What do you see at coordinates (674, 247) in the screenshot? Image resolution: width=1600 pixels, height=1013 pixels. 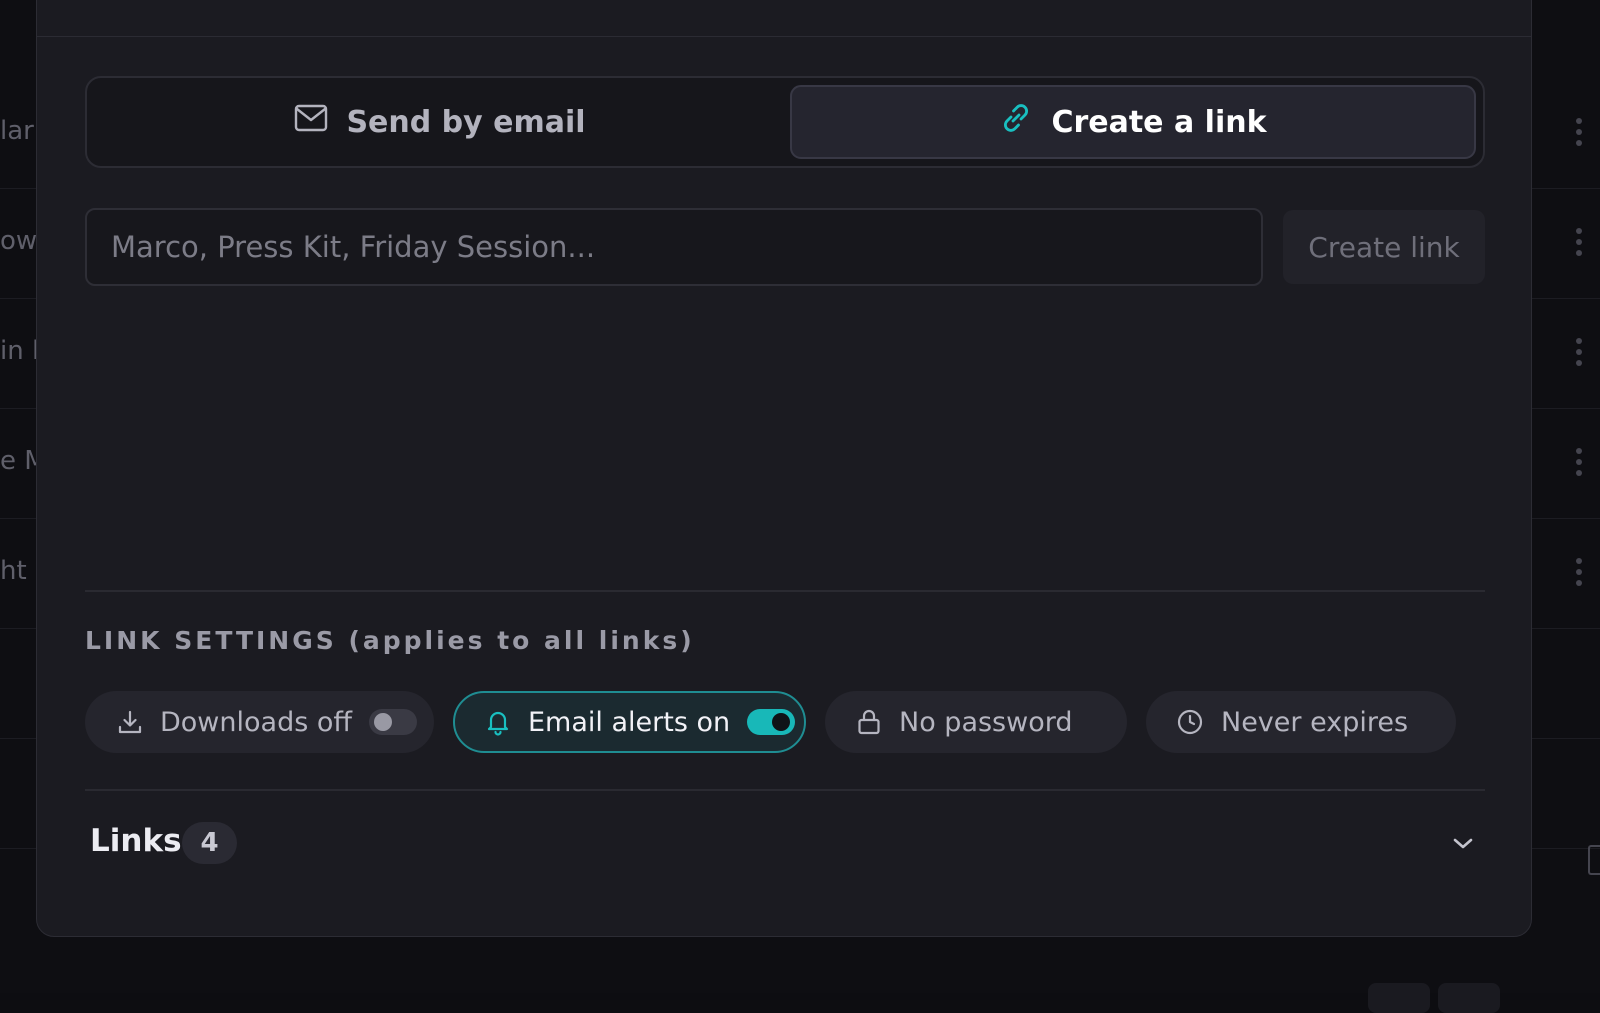 I see `link-name-input` at bounding box center [674, 247].